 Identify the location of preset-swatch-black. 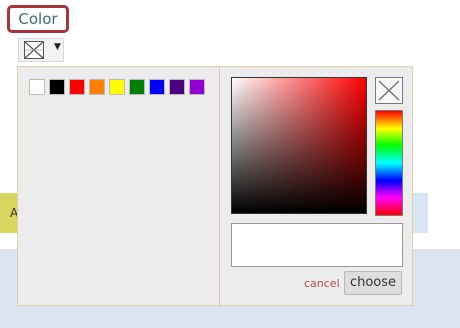
(57, 87).